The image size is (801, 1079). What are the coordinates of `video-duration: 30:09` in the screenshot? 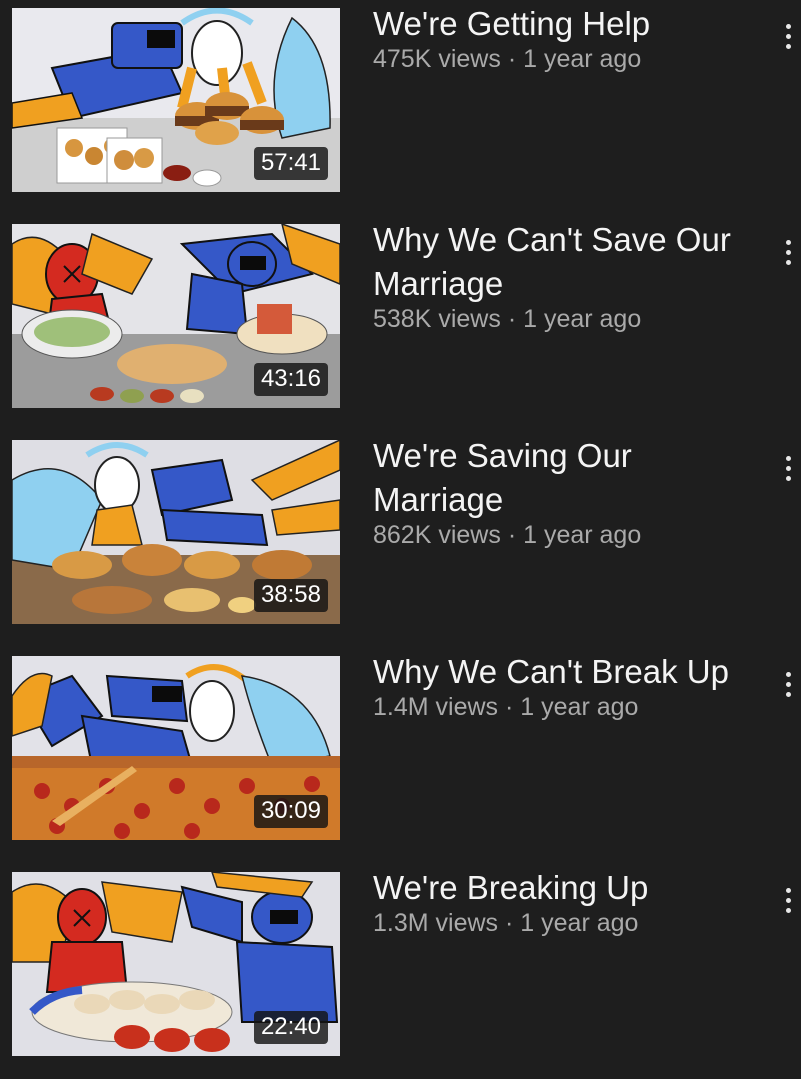 It's located at (290, 811).